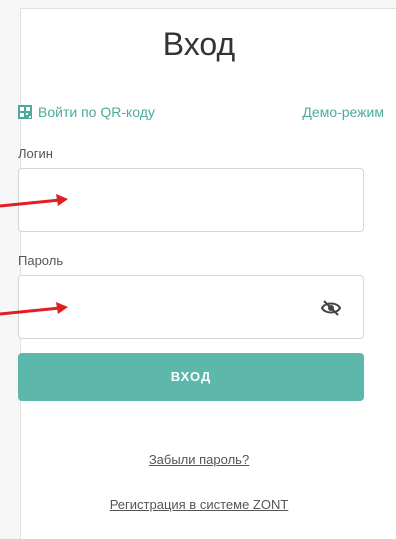  I want to click on forgot-password-link: Забыли пароль?, so click(198, 459).